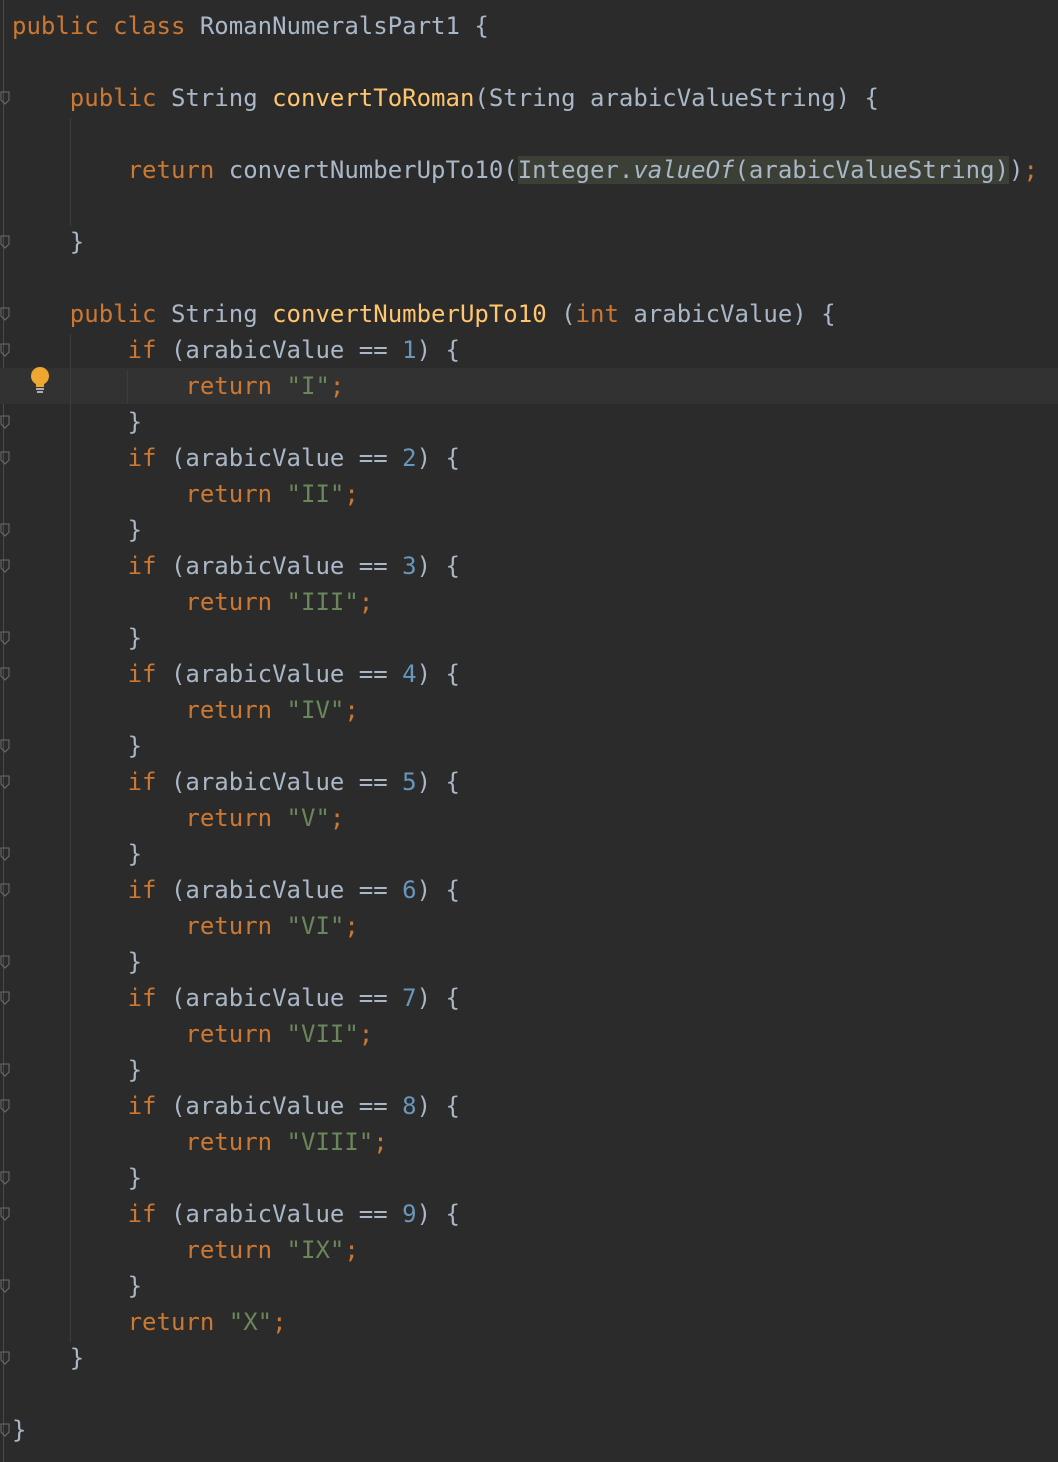 The width and height of the screenshot is (1058, 1462). What do you see at coordinates (185, 926) in the screenshot?
I see `code-line: return "VI";` at bounding box center [185, 926].